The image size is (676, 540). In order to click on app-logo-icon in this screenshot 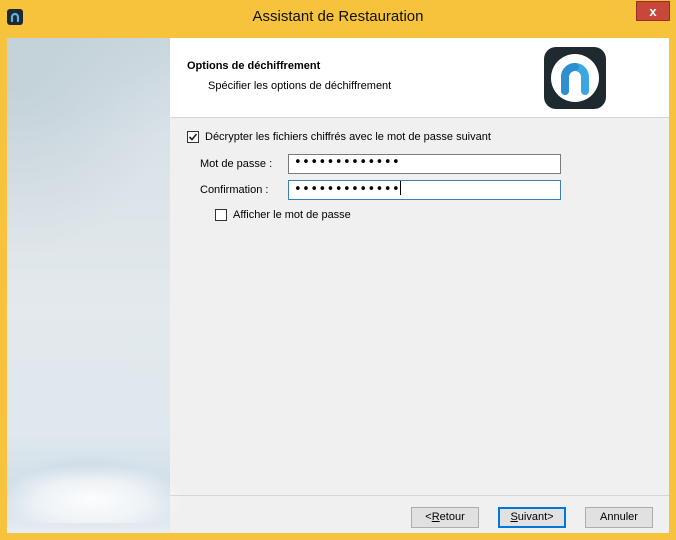, I will do `click(575, 78)`.